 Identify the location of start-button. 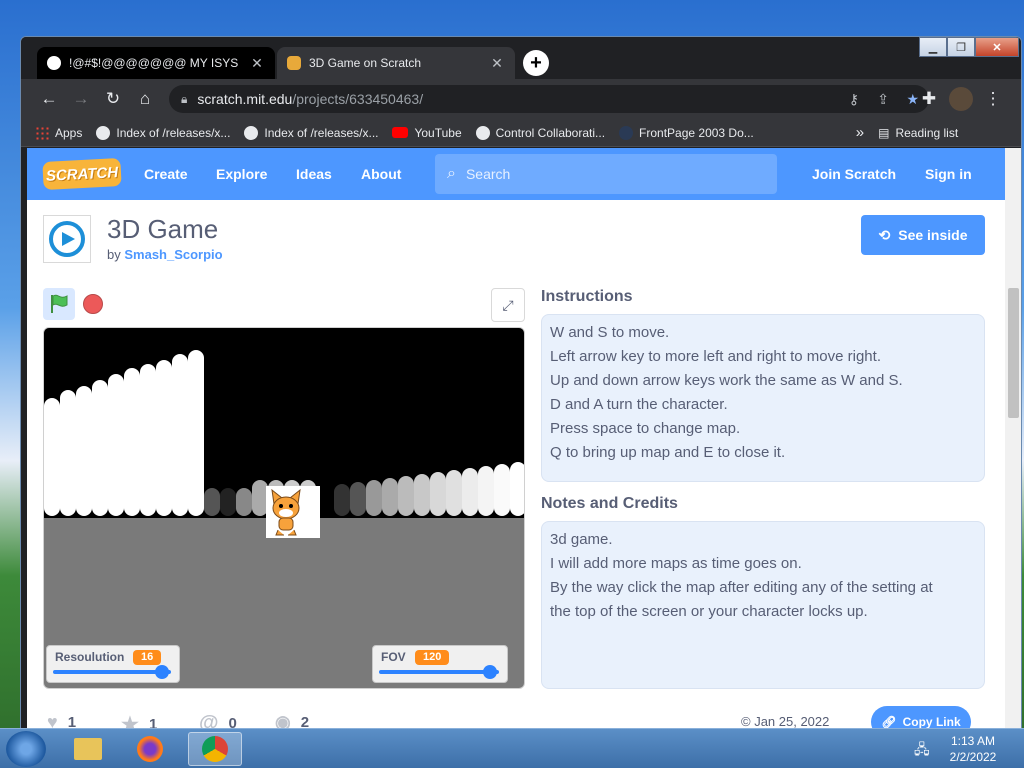
(26, 749).